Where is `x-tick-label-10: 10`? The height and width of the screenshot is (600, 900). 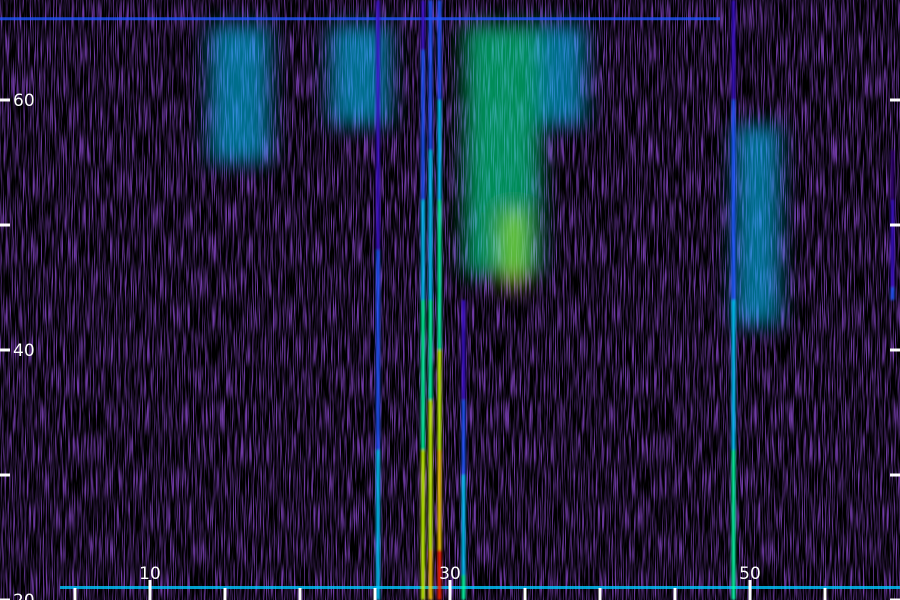
x-tick-label-10: 10 is located at coordinates (150, 574).